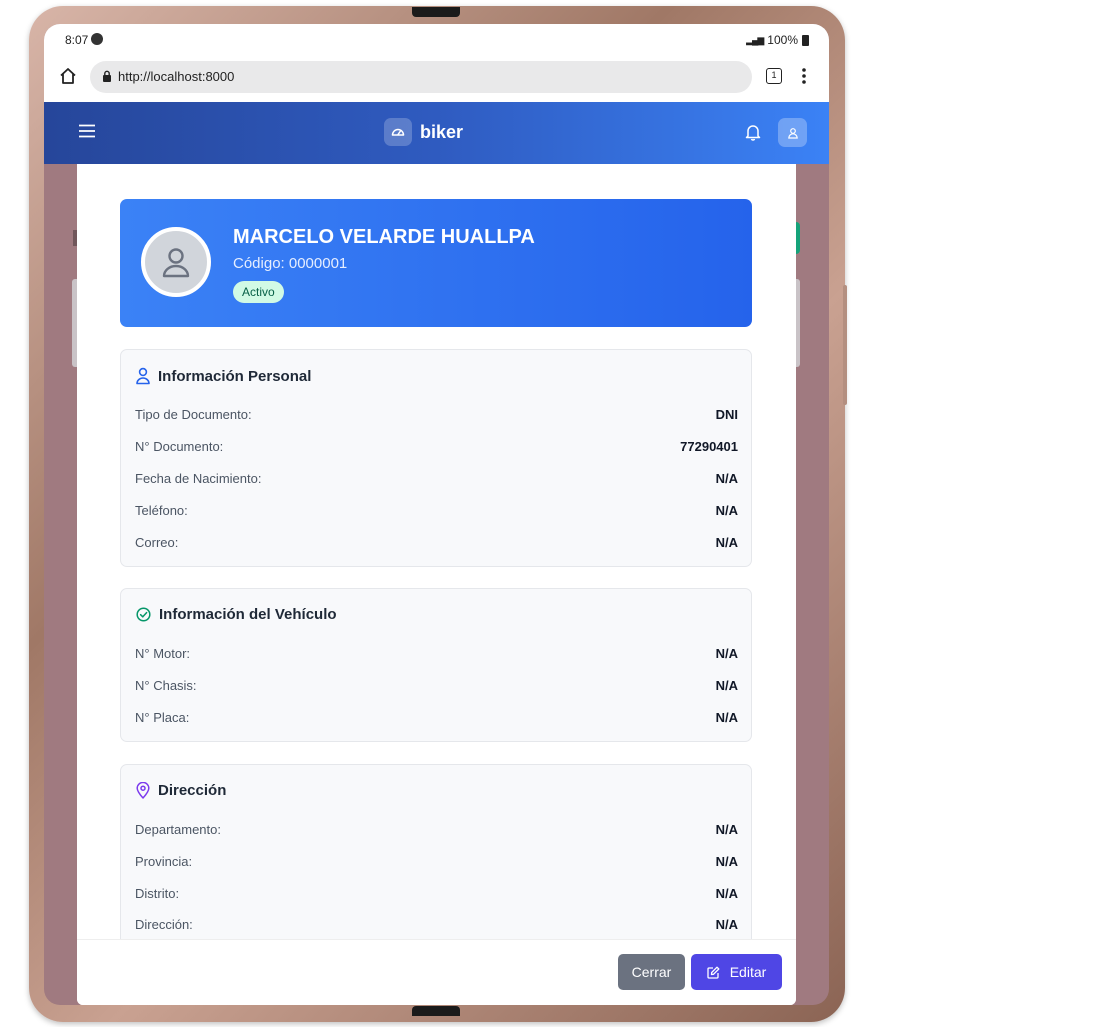 Image resolution: width=1112 pixels, height=1027 pixels. What do you see at coordinates (436, 417) in the screenshot?
I see `info-row-document-type: Tipo de Documento: DNI` at bounding box center [436, 417].